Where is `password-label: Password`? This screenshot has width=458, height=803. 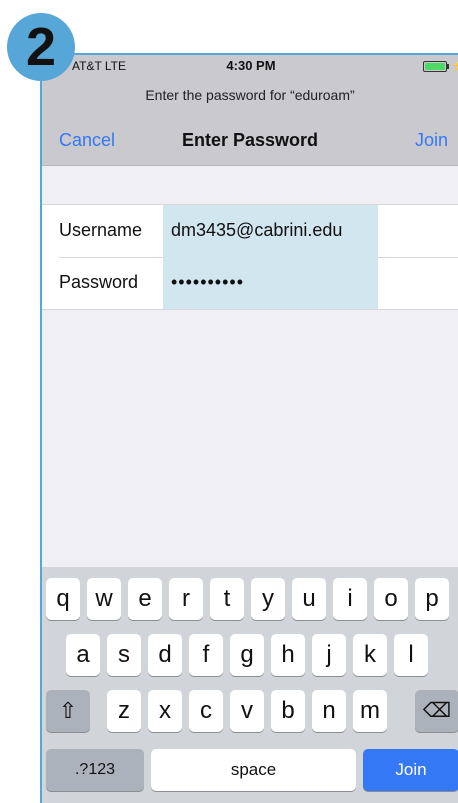 password-label: Password is located at coordinates (99, 282).